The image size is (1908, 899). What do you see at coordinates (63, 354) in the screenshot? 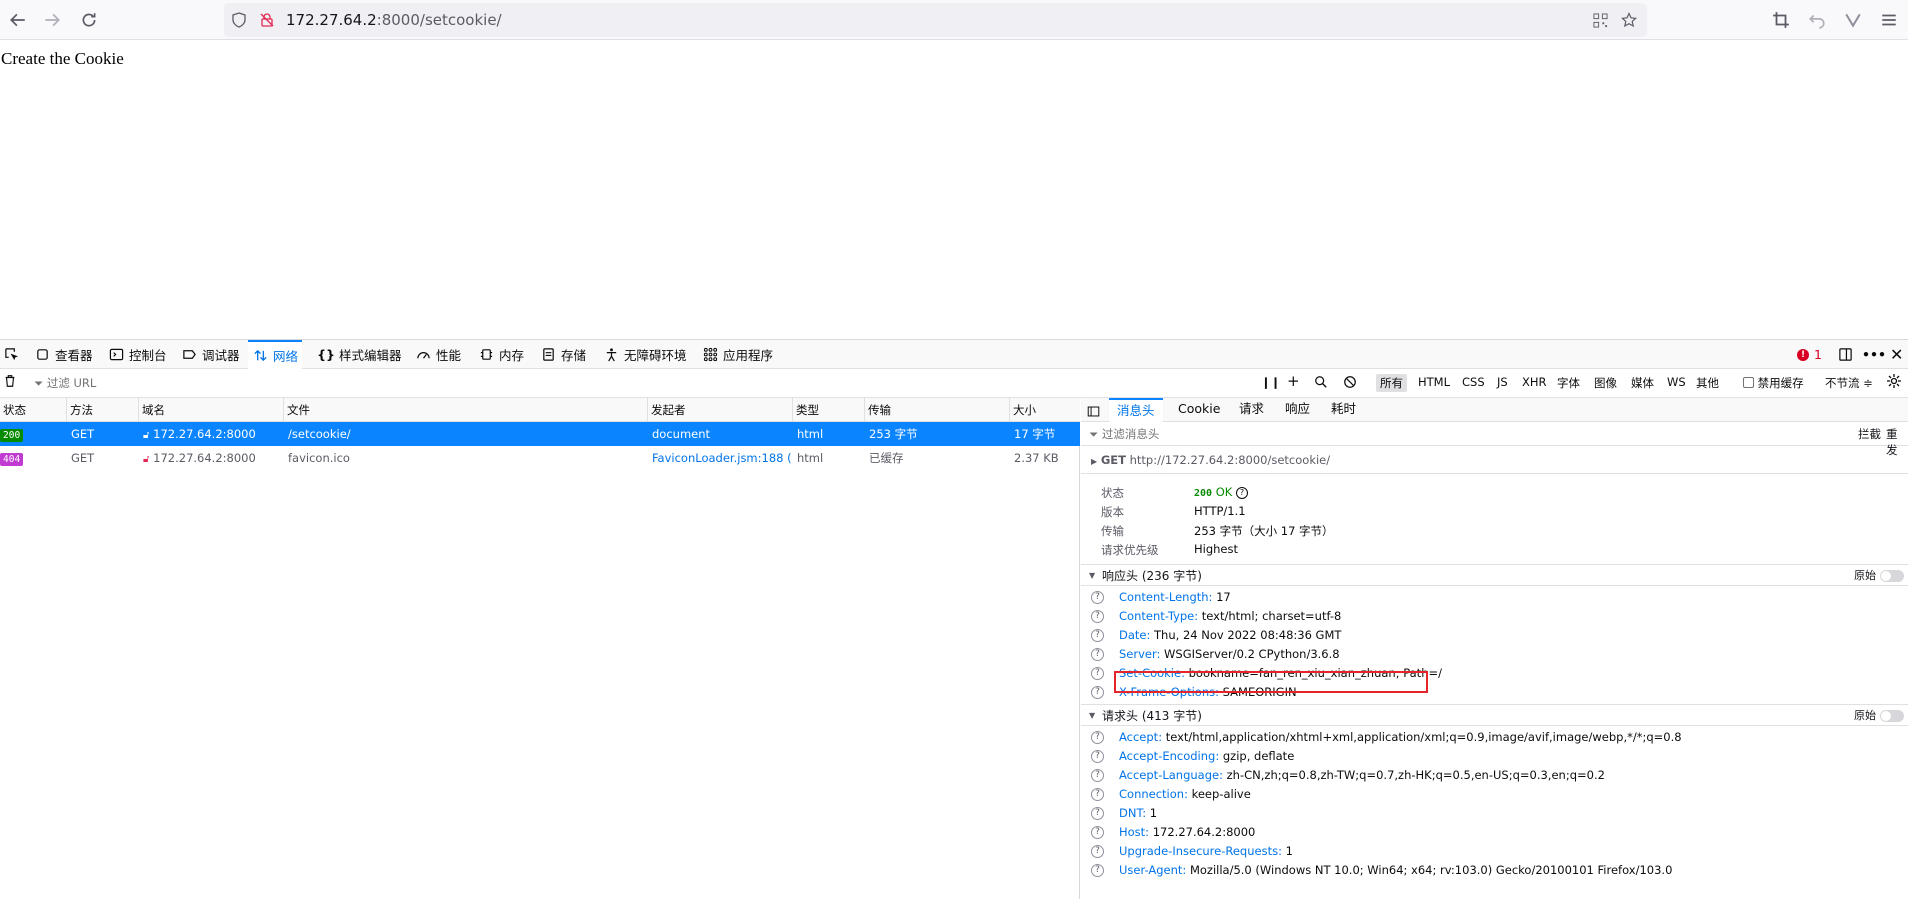
I see `tab-inspector: 查看器` at bounding box center [63, 354].